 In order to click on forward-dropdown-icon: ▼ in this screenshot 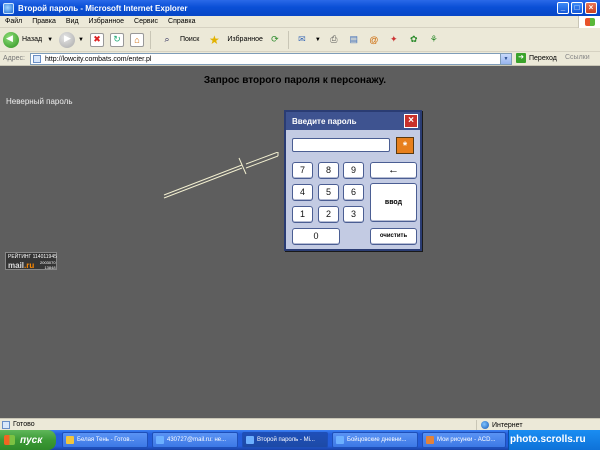, I will do `click(81, 40)`.